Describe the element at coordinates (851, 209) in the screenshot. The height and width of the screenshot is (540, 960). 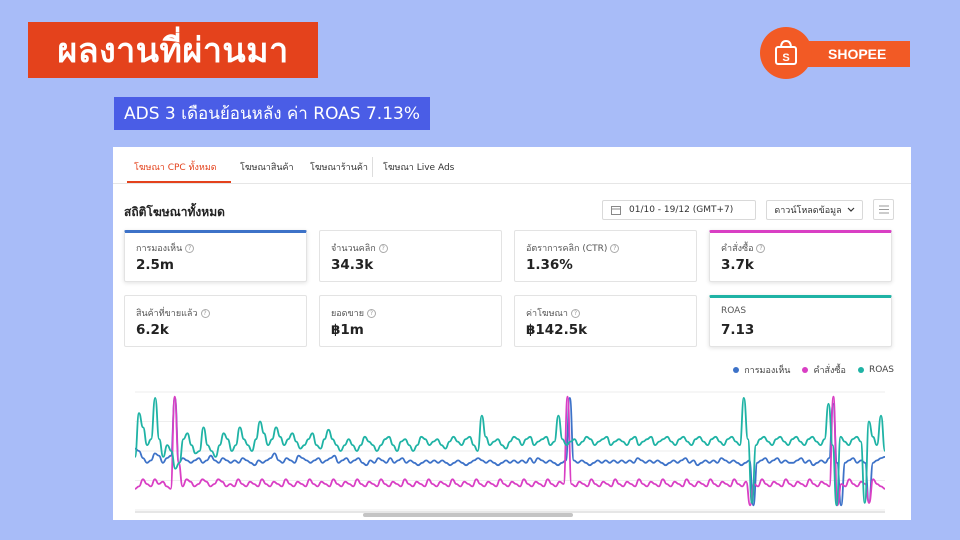
I see `chevron-down-icon` at that location.